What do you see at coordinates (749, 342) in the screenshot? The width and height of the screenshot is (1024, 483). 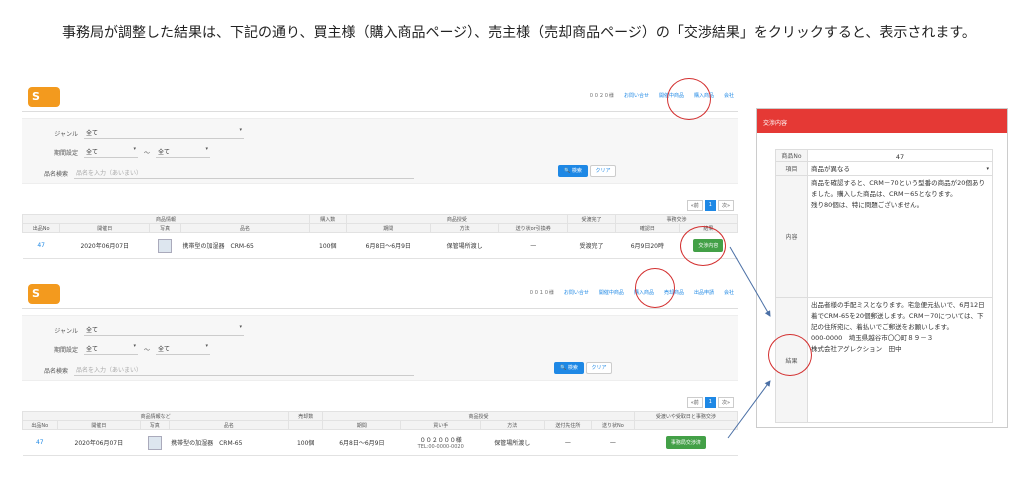 I see `annotation-arrows` at bounding box center [749, 342].